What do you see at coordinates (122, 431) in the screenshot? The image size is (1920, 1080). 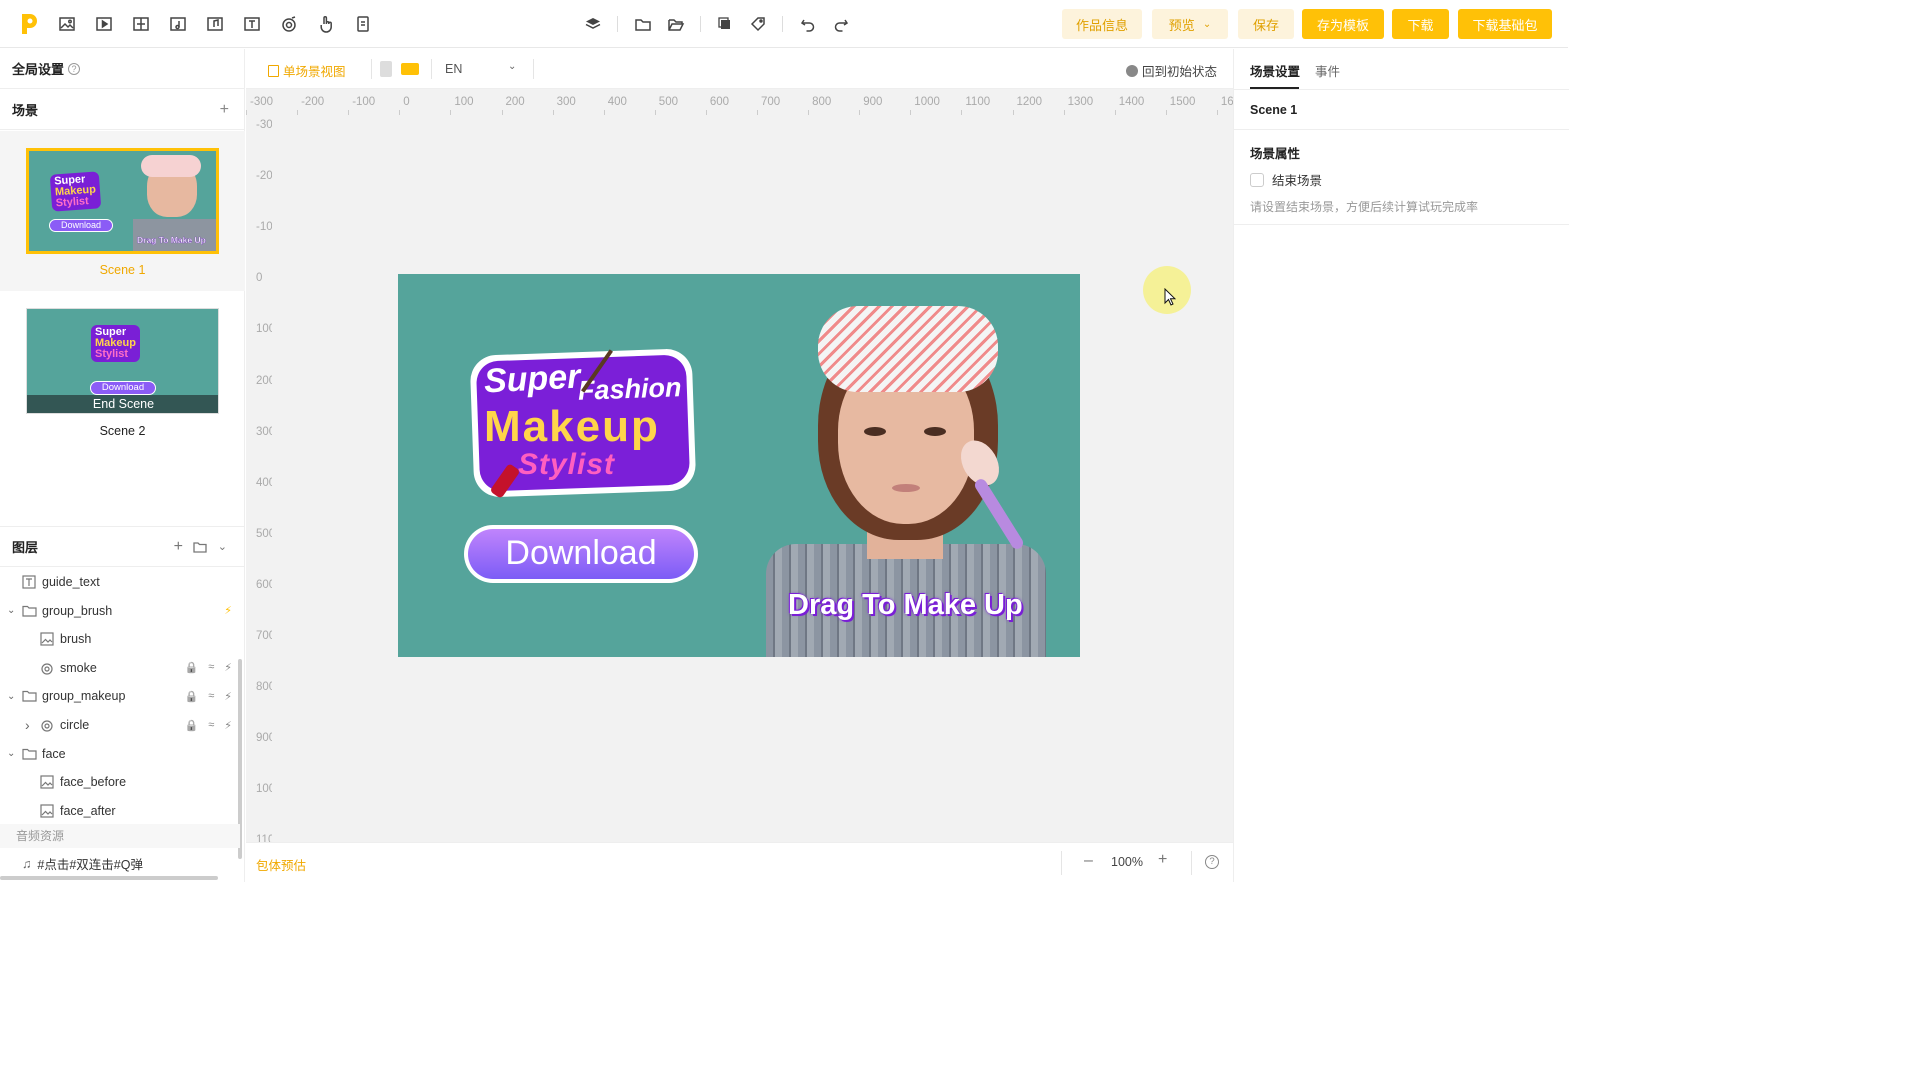 I see `scene-2-label: Scene 2` at bounding box center [122, 431].